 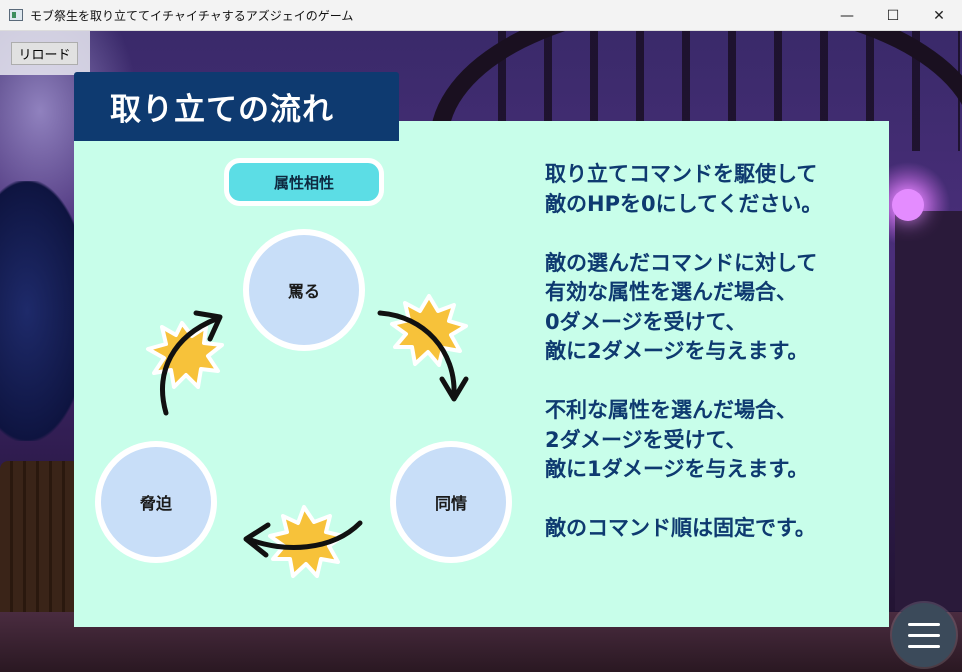 I want to click on window-controls: — ☐ ✕, so click(x=893, y=15).